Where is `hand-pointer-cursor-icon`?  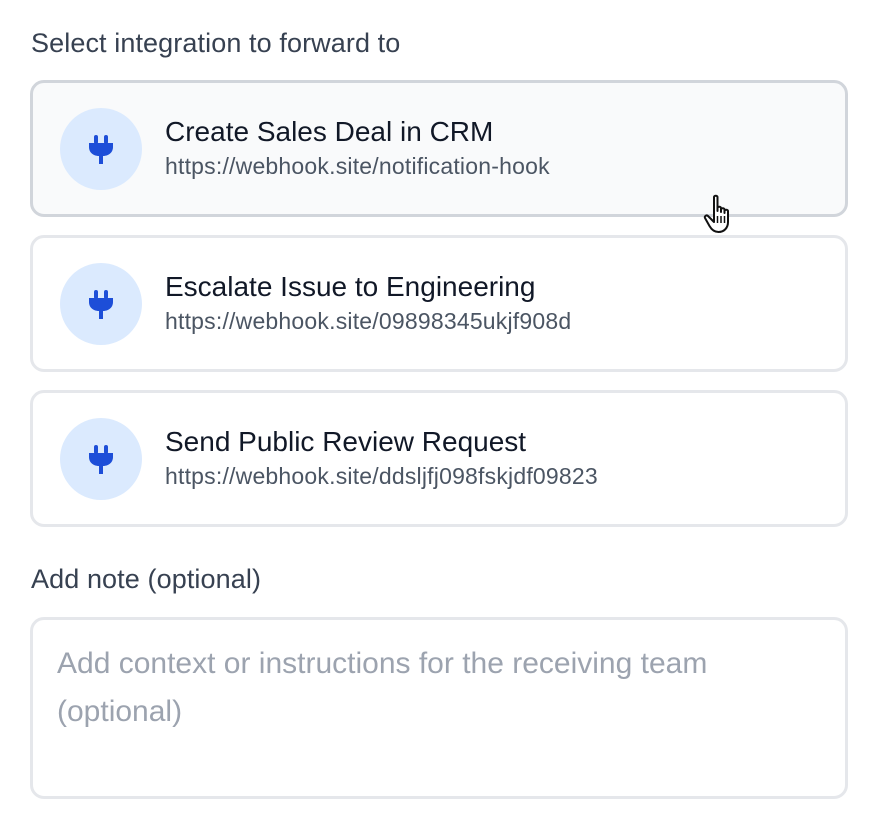
hand-pointer-cursor-icon is located at coordinates (720, 214).